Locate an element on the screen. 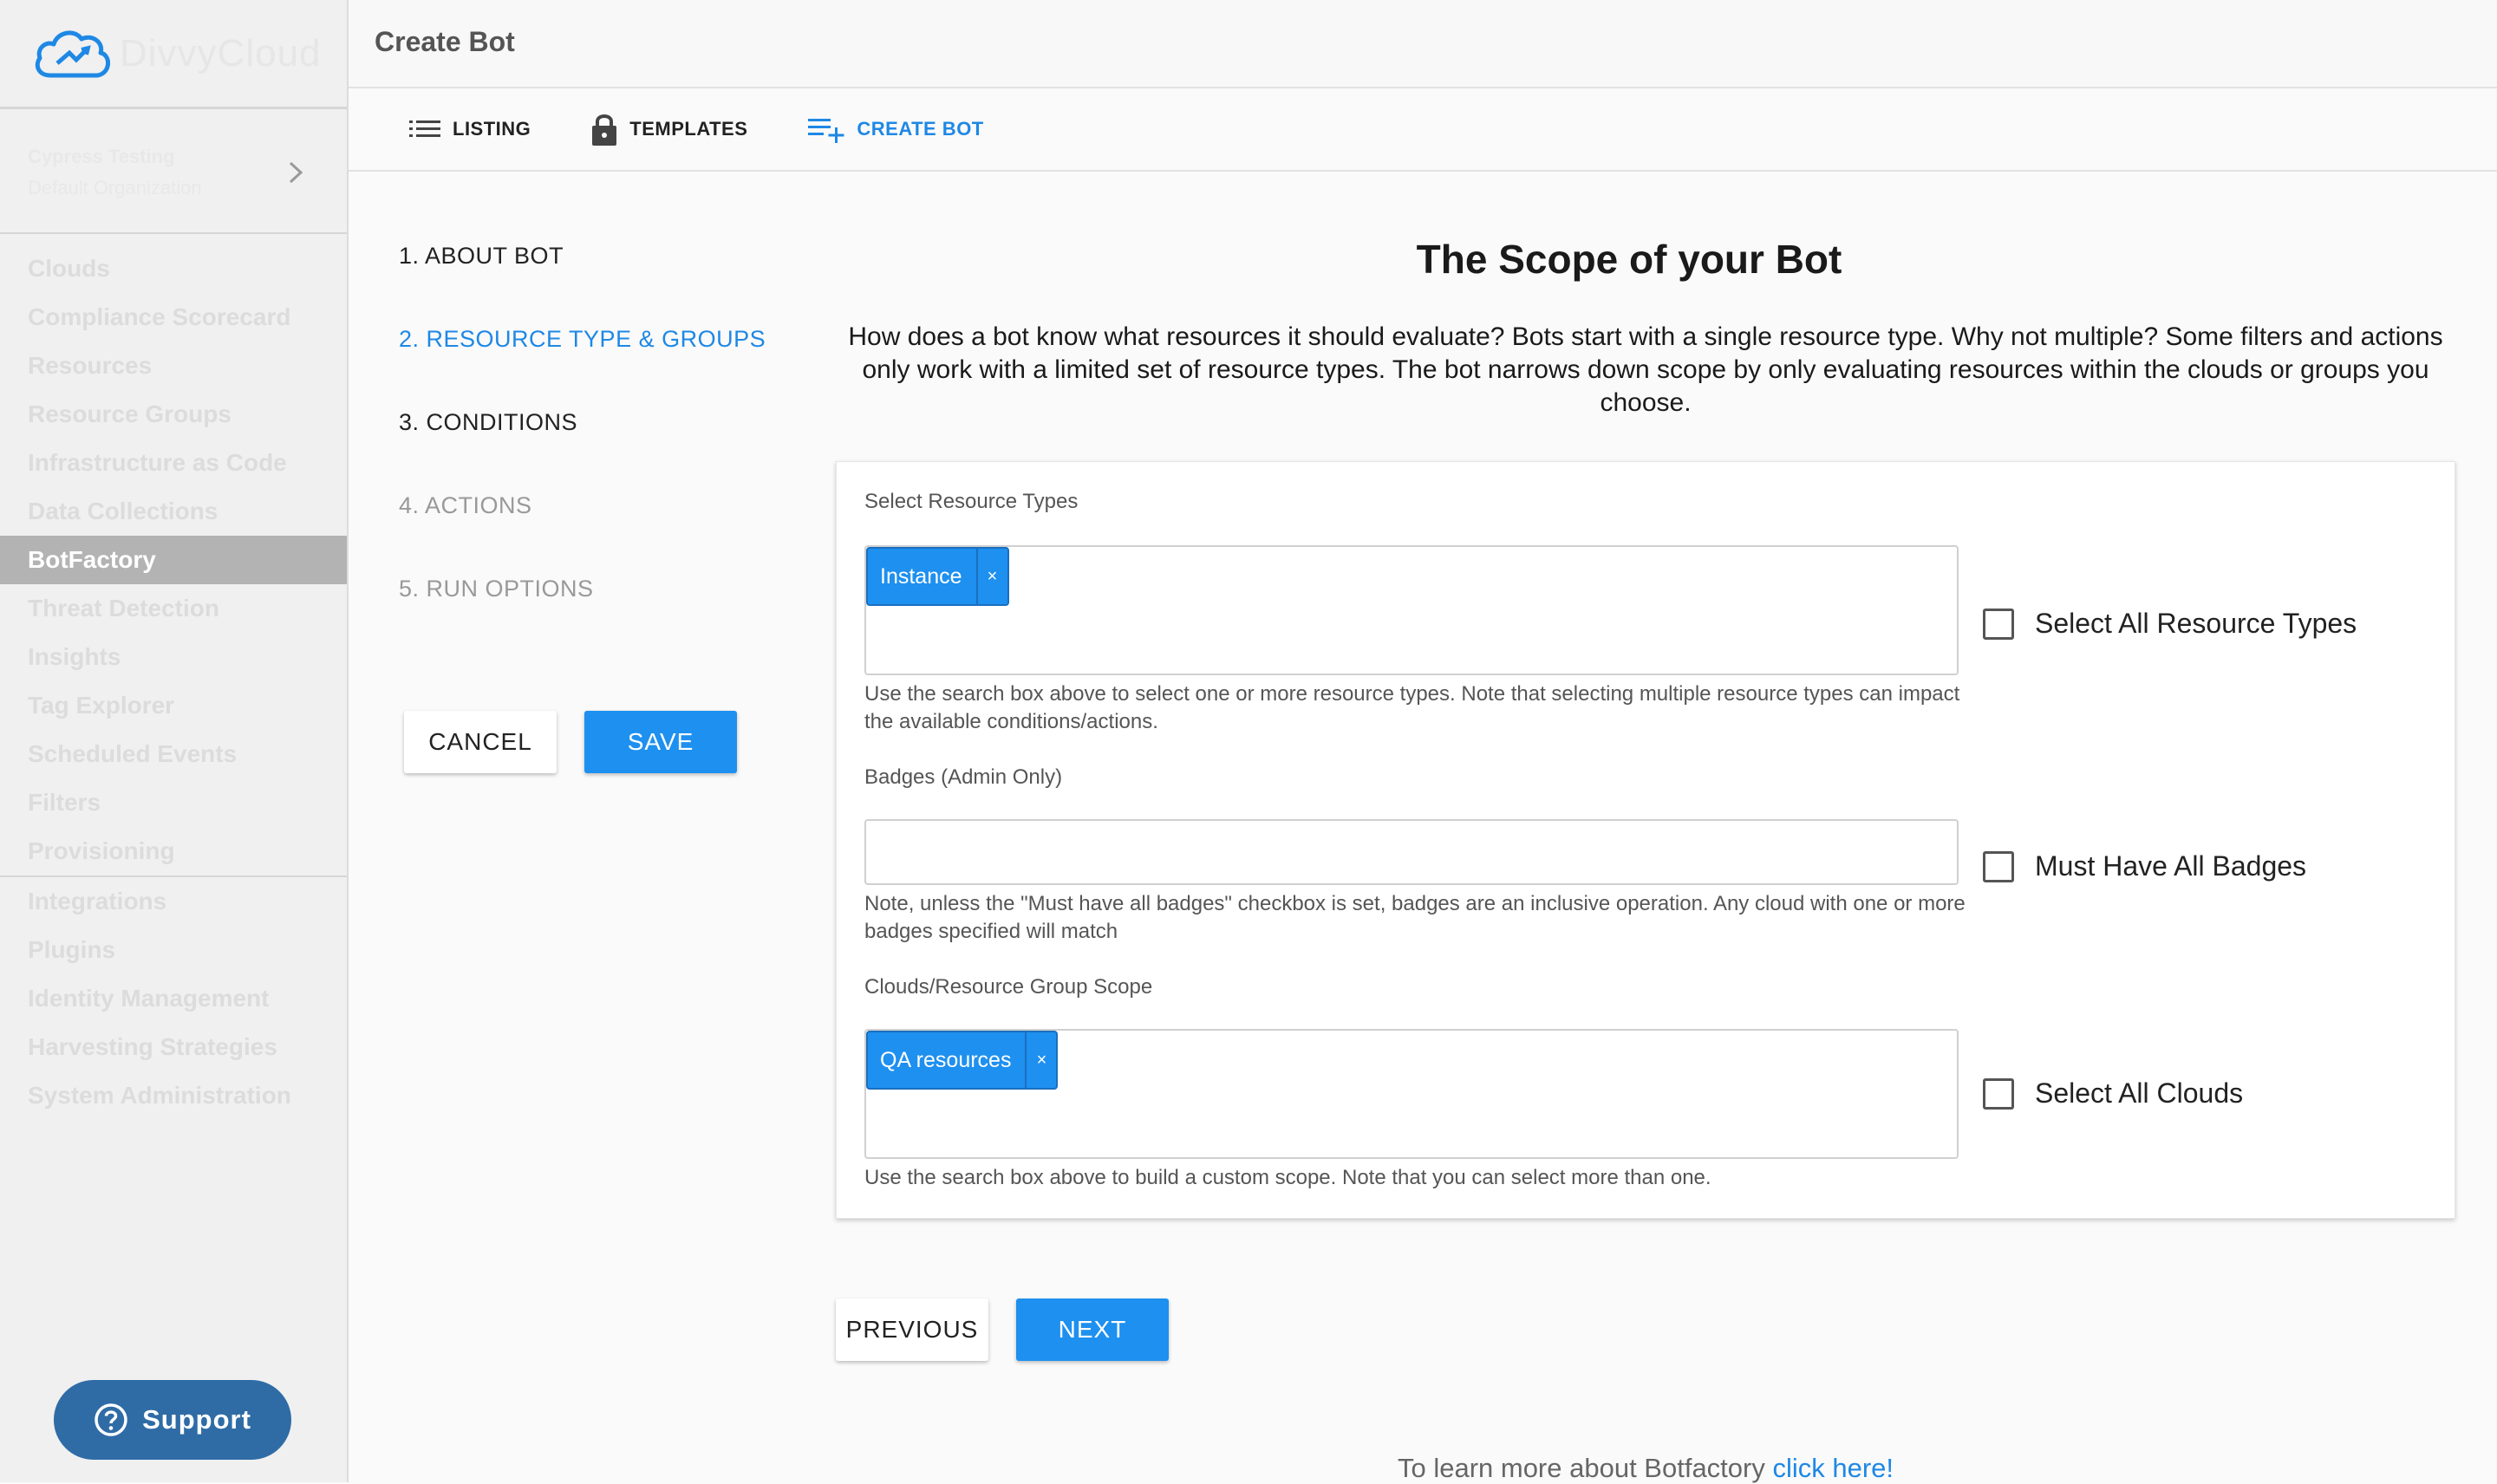 This screenshot has width=2497, height=1484. tab-templates: TEMPLATES is located at coordinates (669, 129).